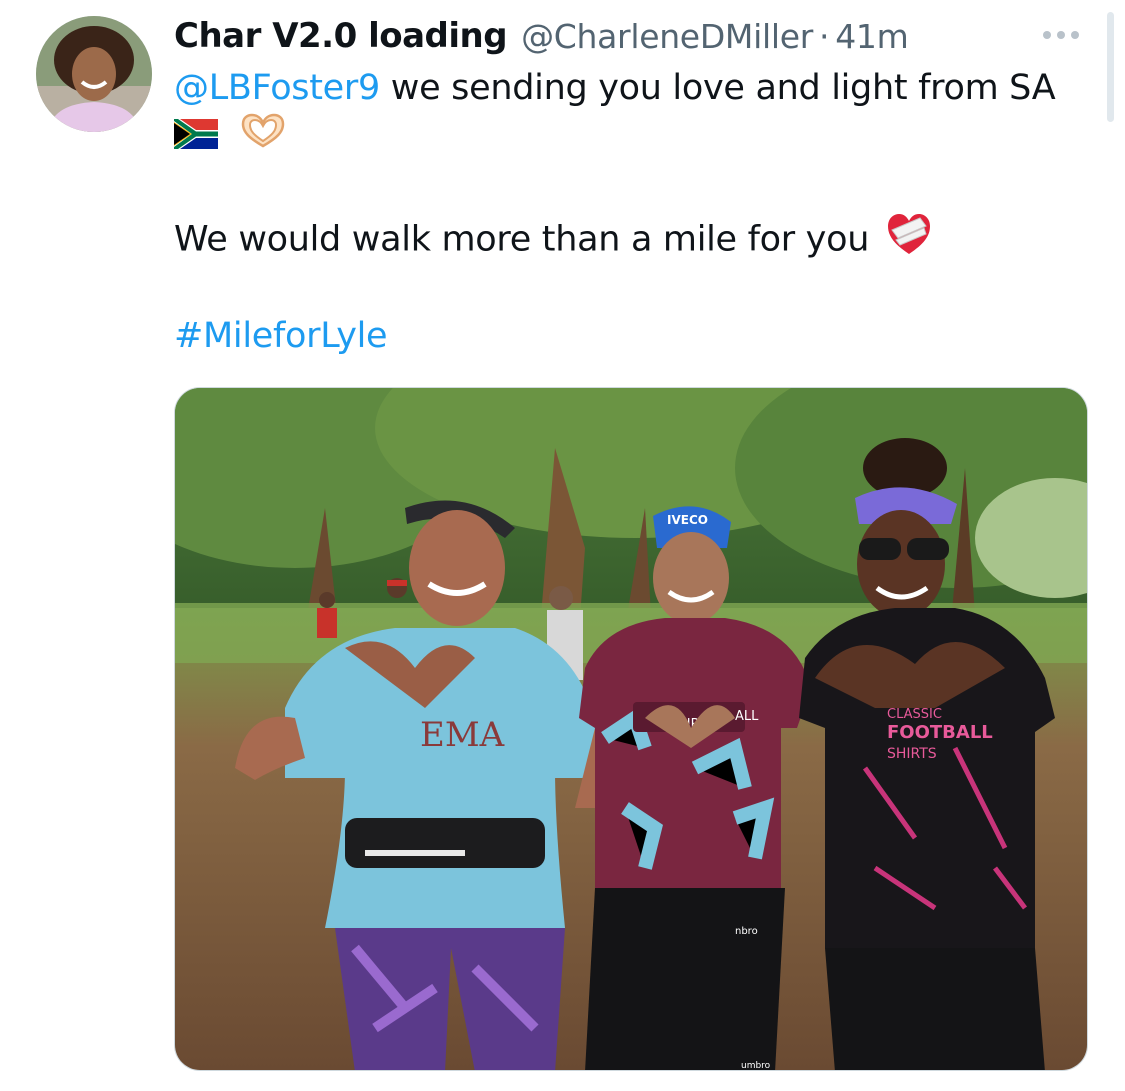  I want to click on avatar, so click(94, 74).